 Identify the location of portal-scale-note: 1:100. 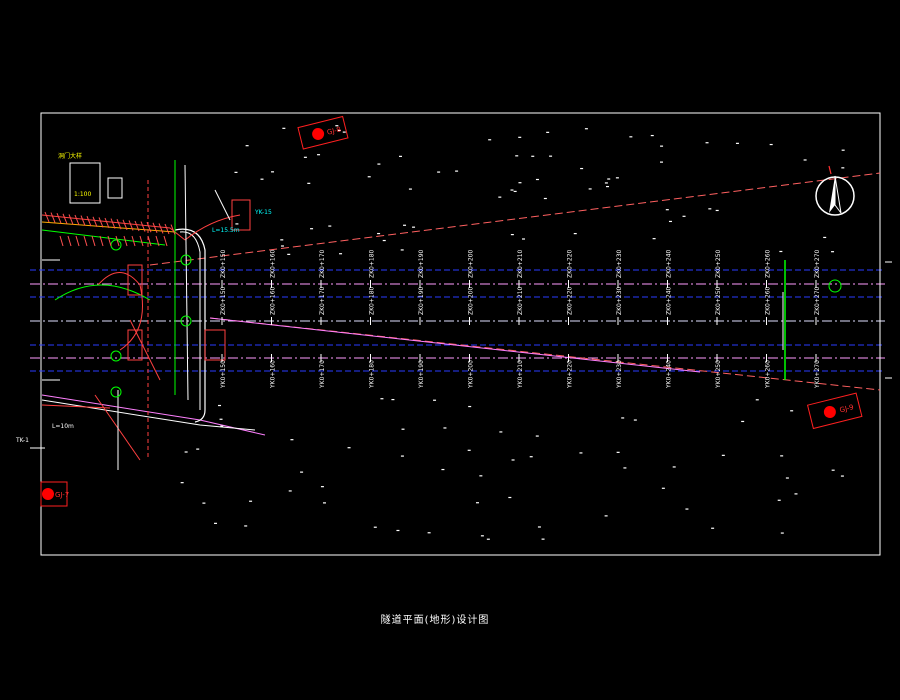
(82, 194).